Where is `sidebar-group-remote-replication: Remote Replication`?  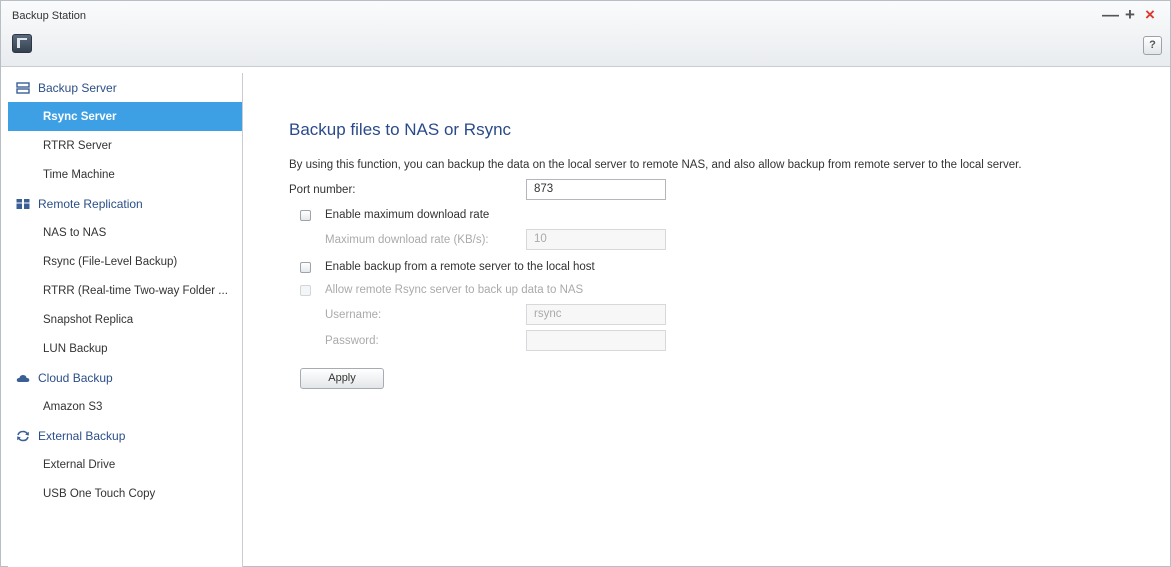
sidebar-group-remote-replication: Remote Replication is located at coordinates (125, 203).